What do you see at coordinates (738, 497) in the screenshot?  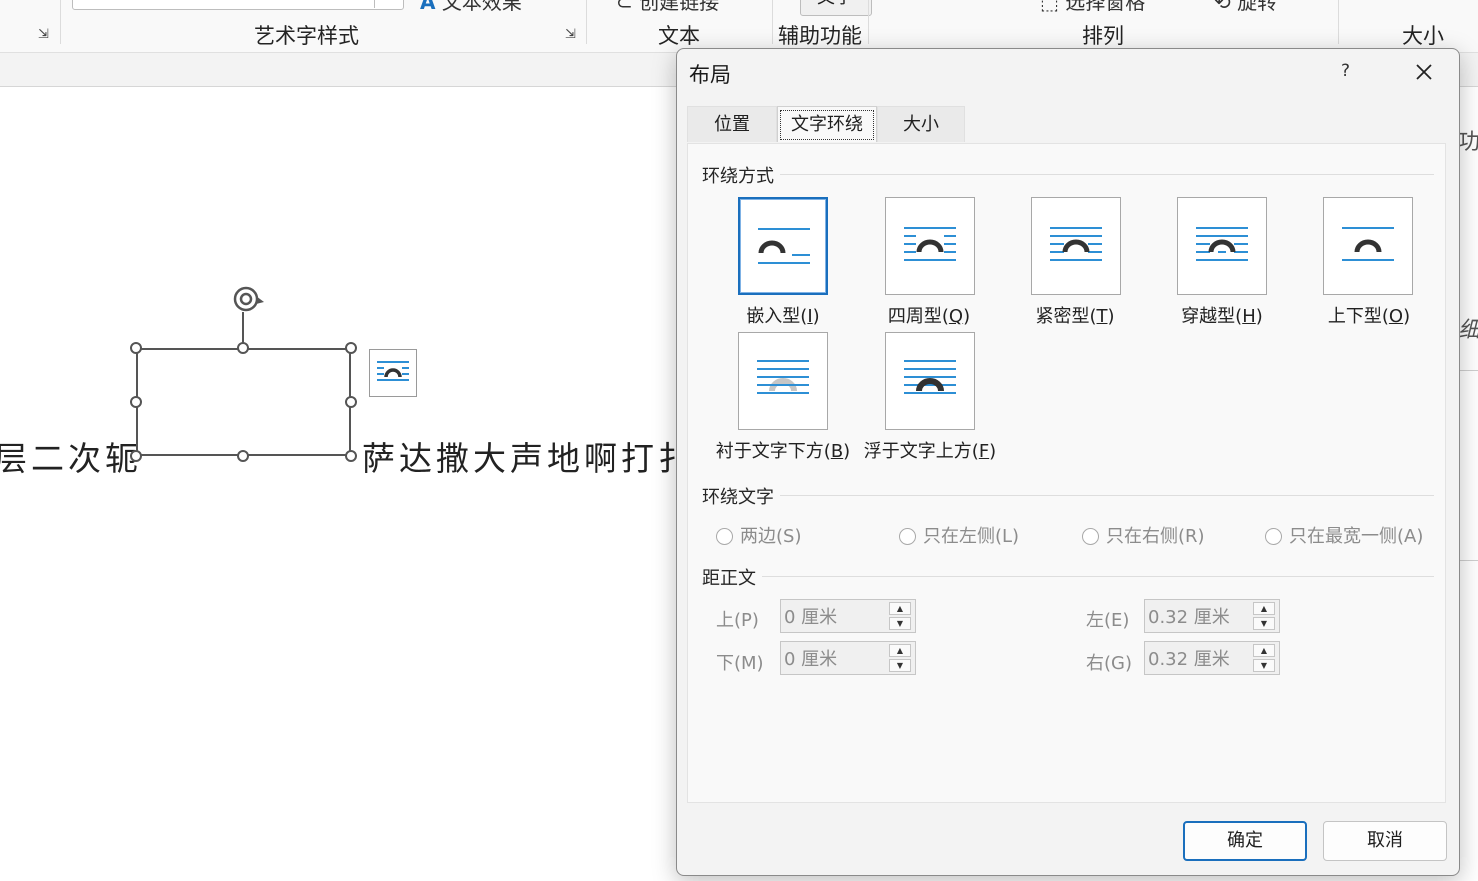 I see `section-title-wrap-text: 环绕文字` at bounding box center [738, 497].